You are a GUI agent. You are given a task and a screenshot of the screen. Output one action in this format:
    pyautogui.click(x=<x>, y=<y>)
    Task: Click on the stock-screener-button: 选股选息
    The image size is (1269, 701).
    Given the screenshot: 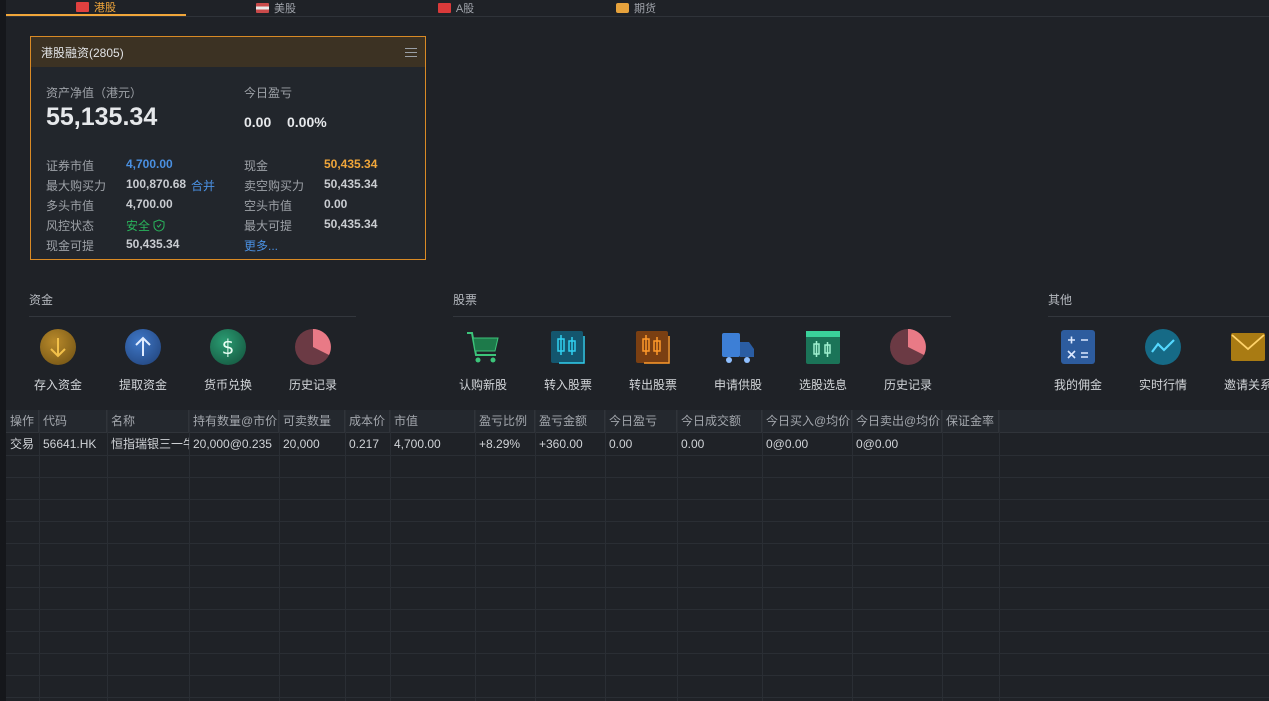 What is the action you would take?
    pyautogui.click(x=823, y=360)
    